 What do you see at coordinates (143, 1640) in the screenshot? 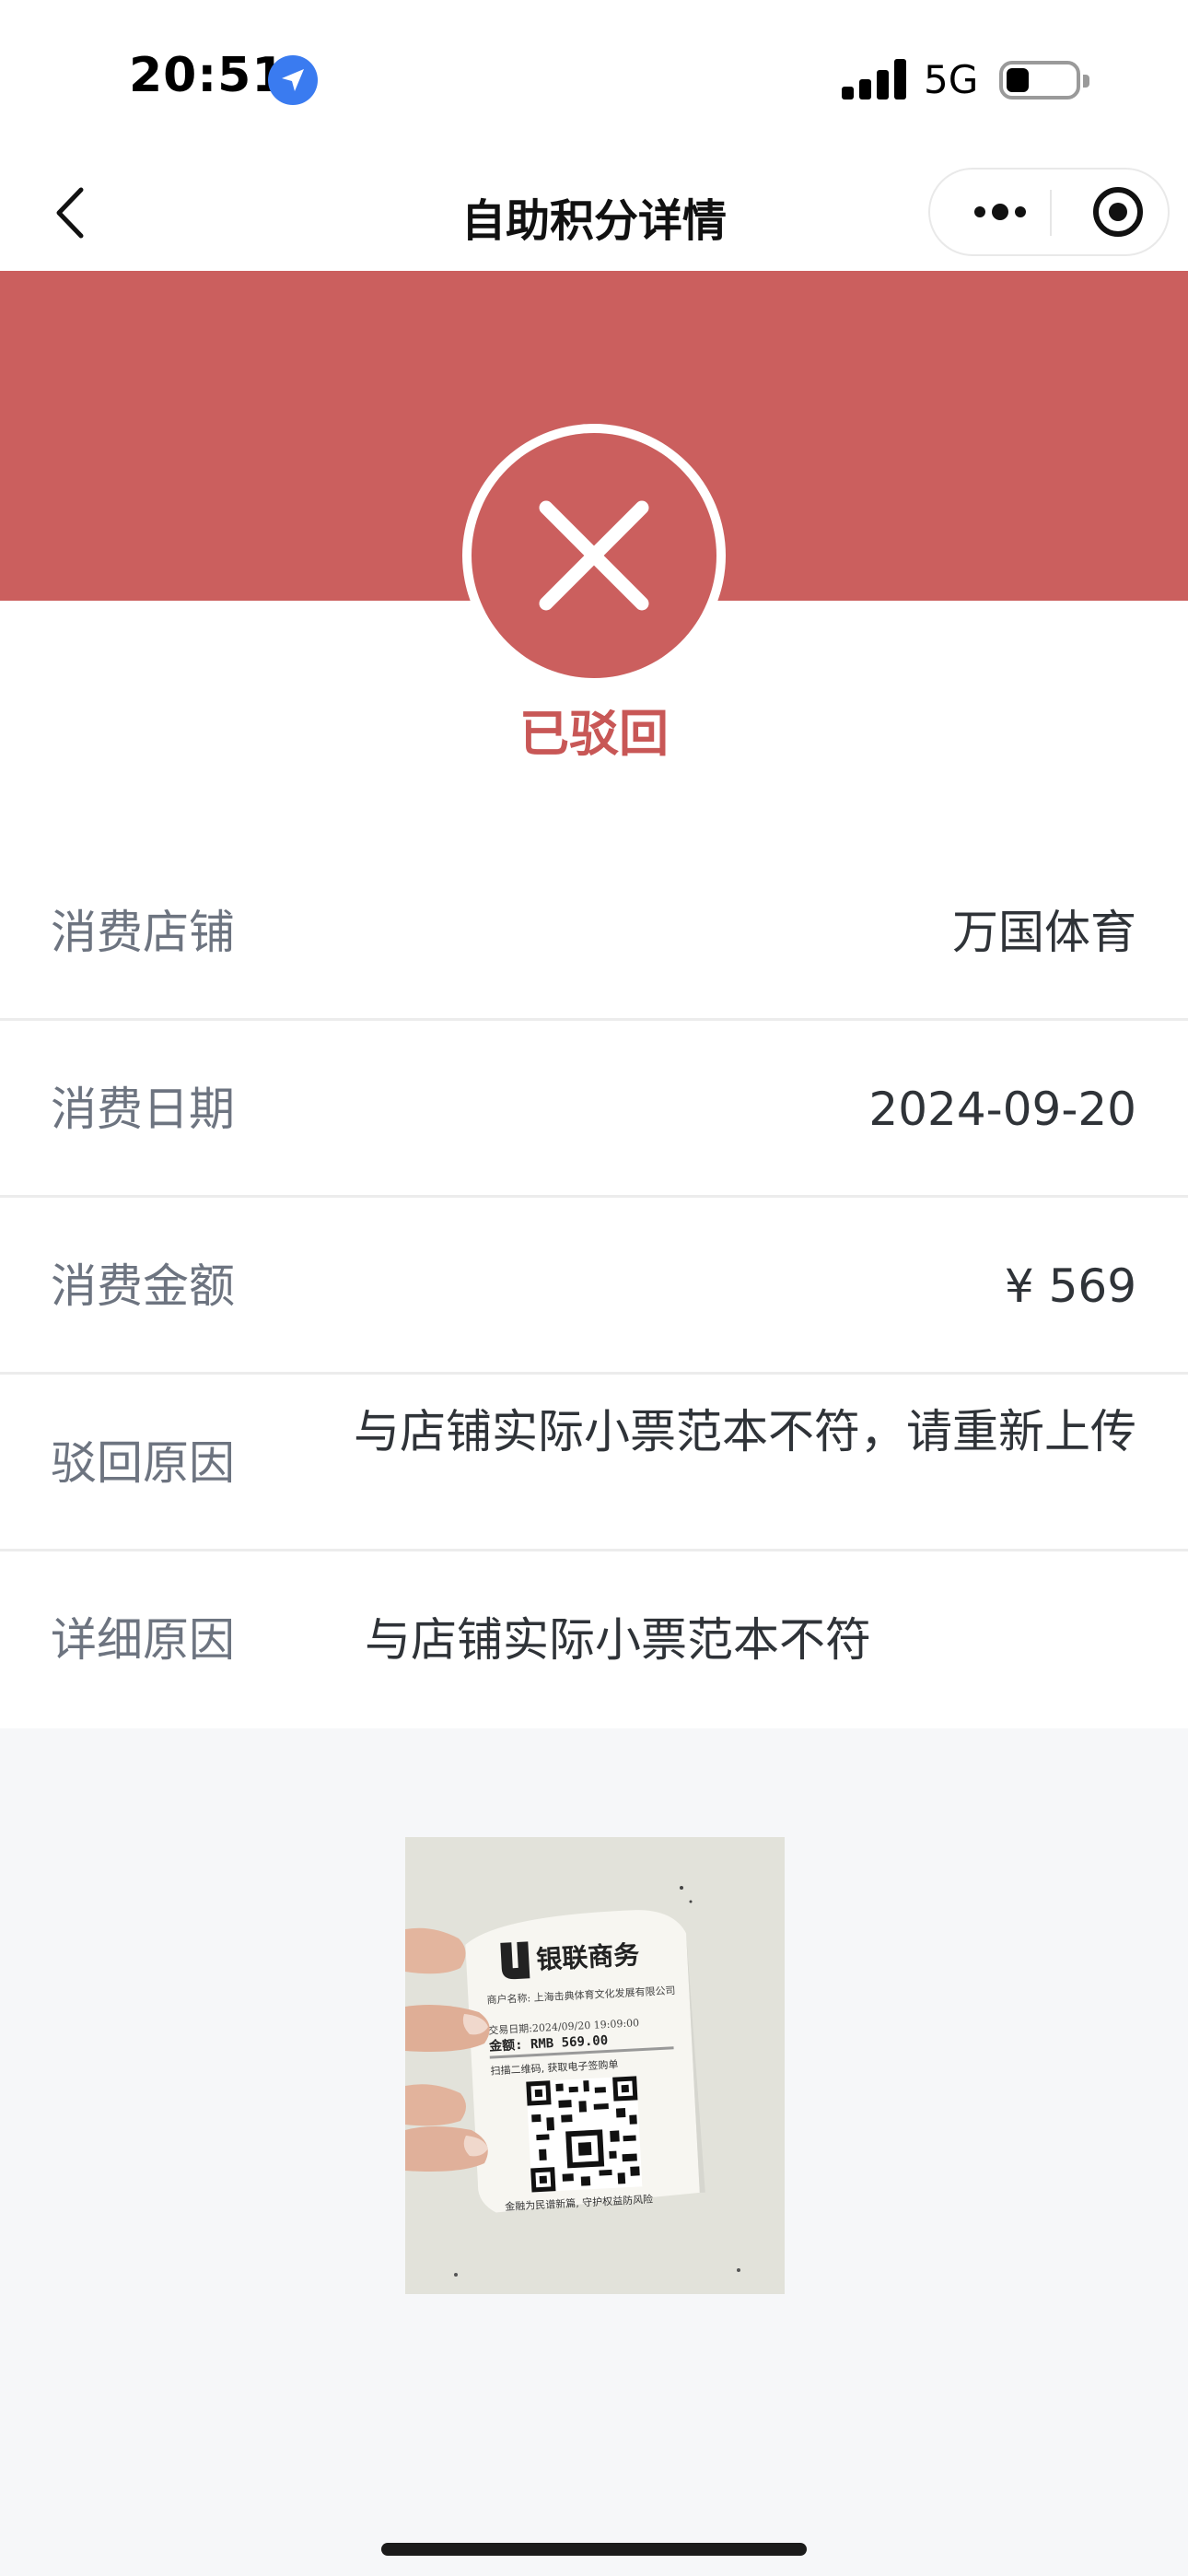
I see `detail-label: 详细原因` at bounding box center [143, 1640].